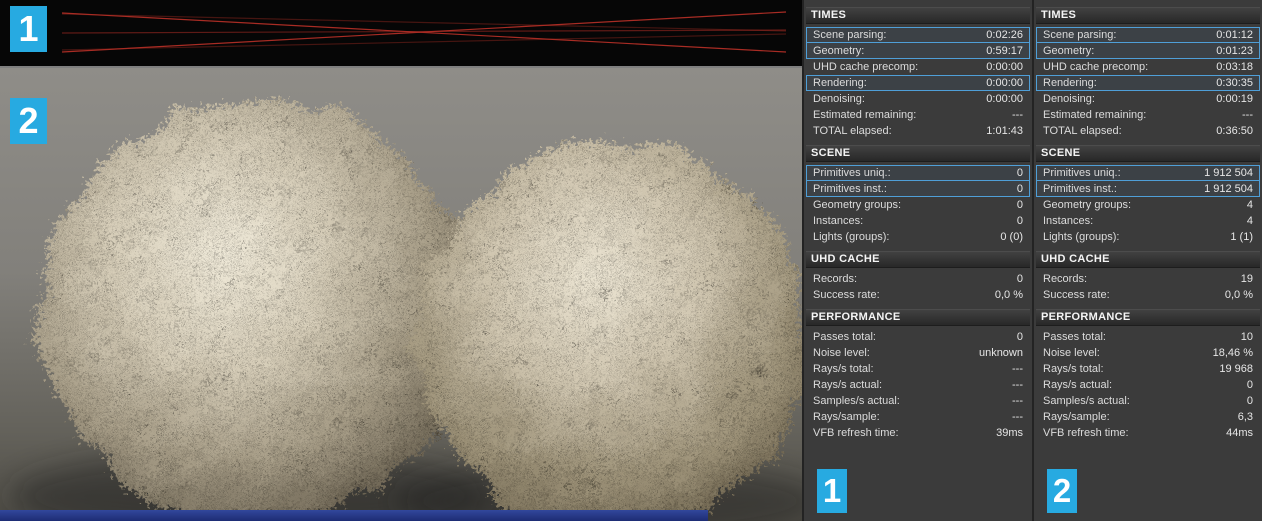  I want to click on stat-label: Primitives uniq.:, so click(1082, 173).